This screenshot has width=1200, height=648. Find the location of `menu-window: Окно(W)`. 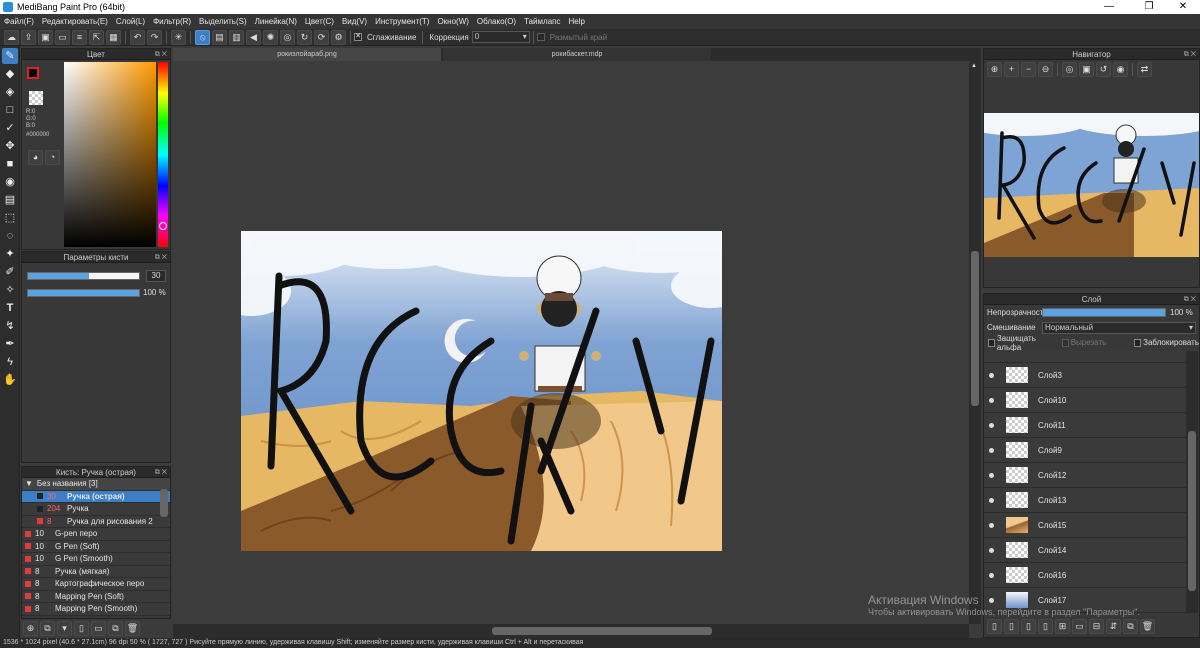

menu-window: Окно(W) is located at coordinates (452, 21).